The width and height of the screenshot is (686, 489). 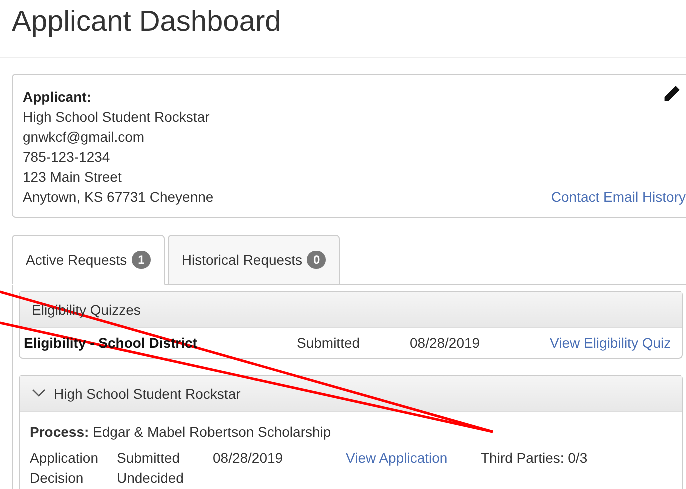 What do you see at coordinates (248, 458) in the screenshot?
I see `step-date: 08/28/2019` at bounding box center [248, 458].